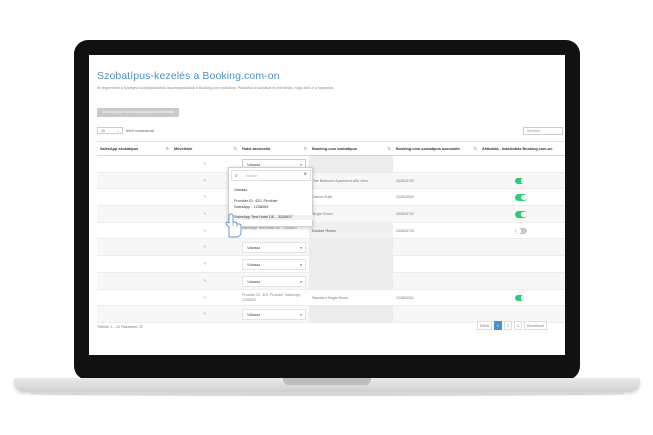 The width and height of the screenshot is (653, 435). What do you see at coordinates (188, 76) in the screenshot?
I see `page-title: Szobatípus-kezelés a Booking.com-on` at bounding box center [188, 76].